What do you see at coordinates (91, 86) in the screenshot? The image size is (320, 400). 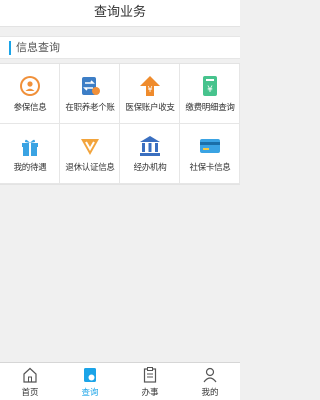 I see `transfer-icon` at bounding box center [91, 86].